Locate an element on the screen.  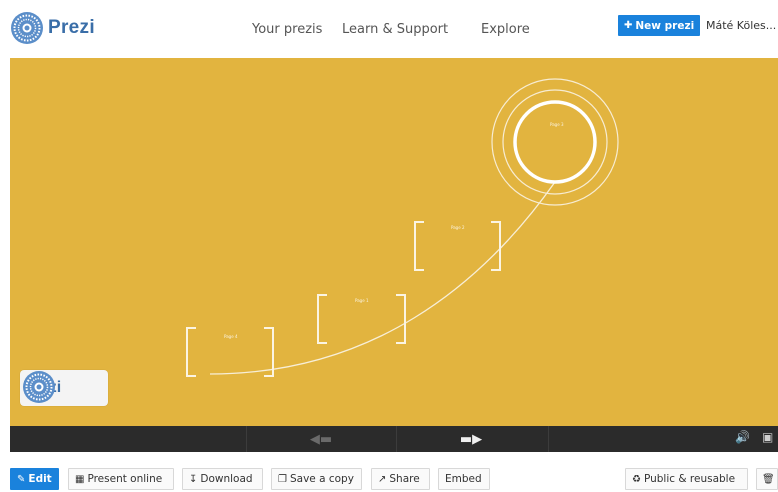
present-online-label: Present online is located at coordinates (125, 479).